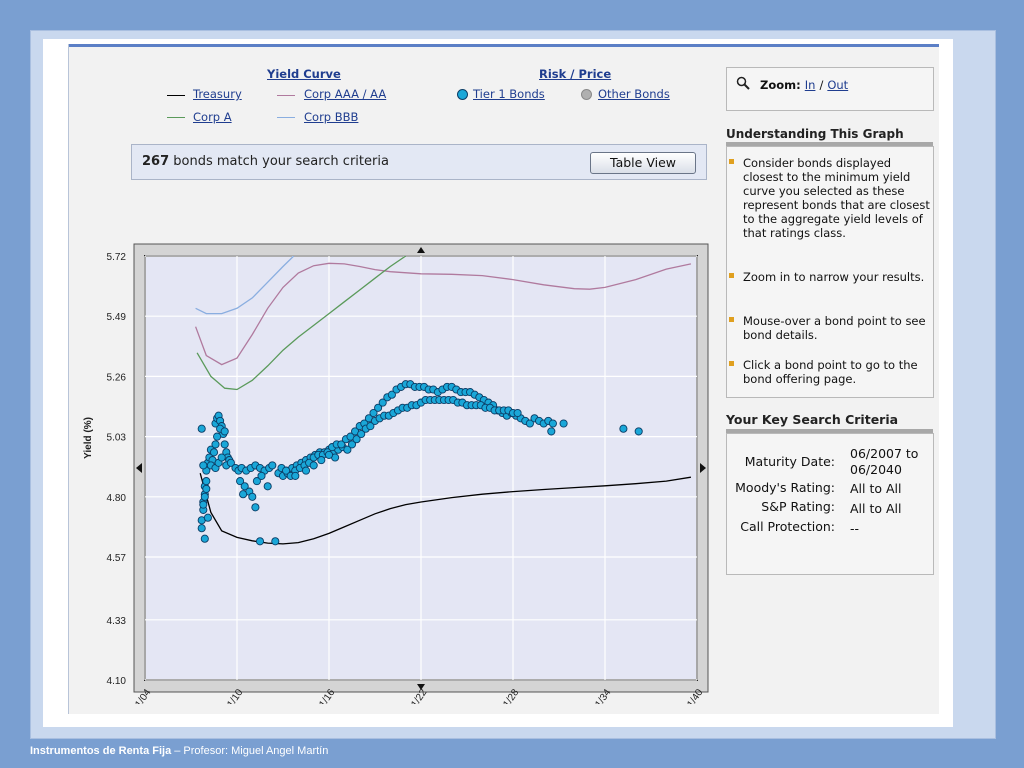  I want to click on legend-corp-aaa-aa: Corp AAA / AA, so click(345, 94).